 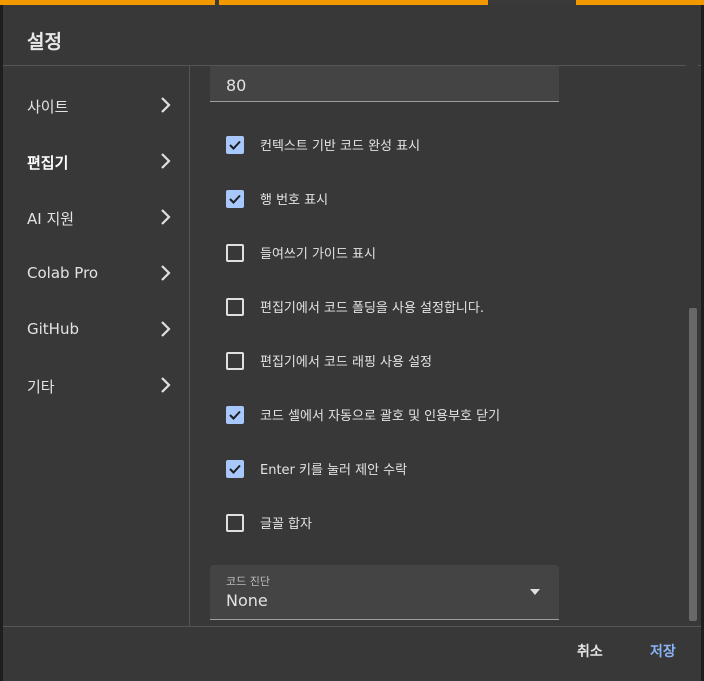 What do you see at coordinates (44, 42) in the screenshot?
I see `dialog-title: 설정` at bounding box center [44, 42].